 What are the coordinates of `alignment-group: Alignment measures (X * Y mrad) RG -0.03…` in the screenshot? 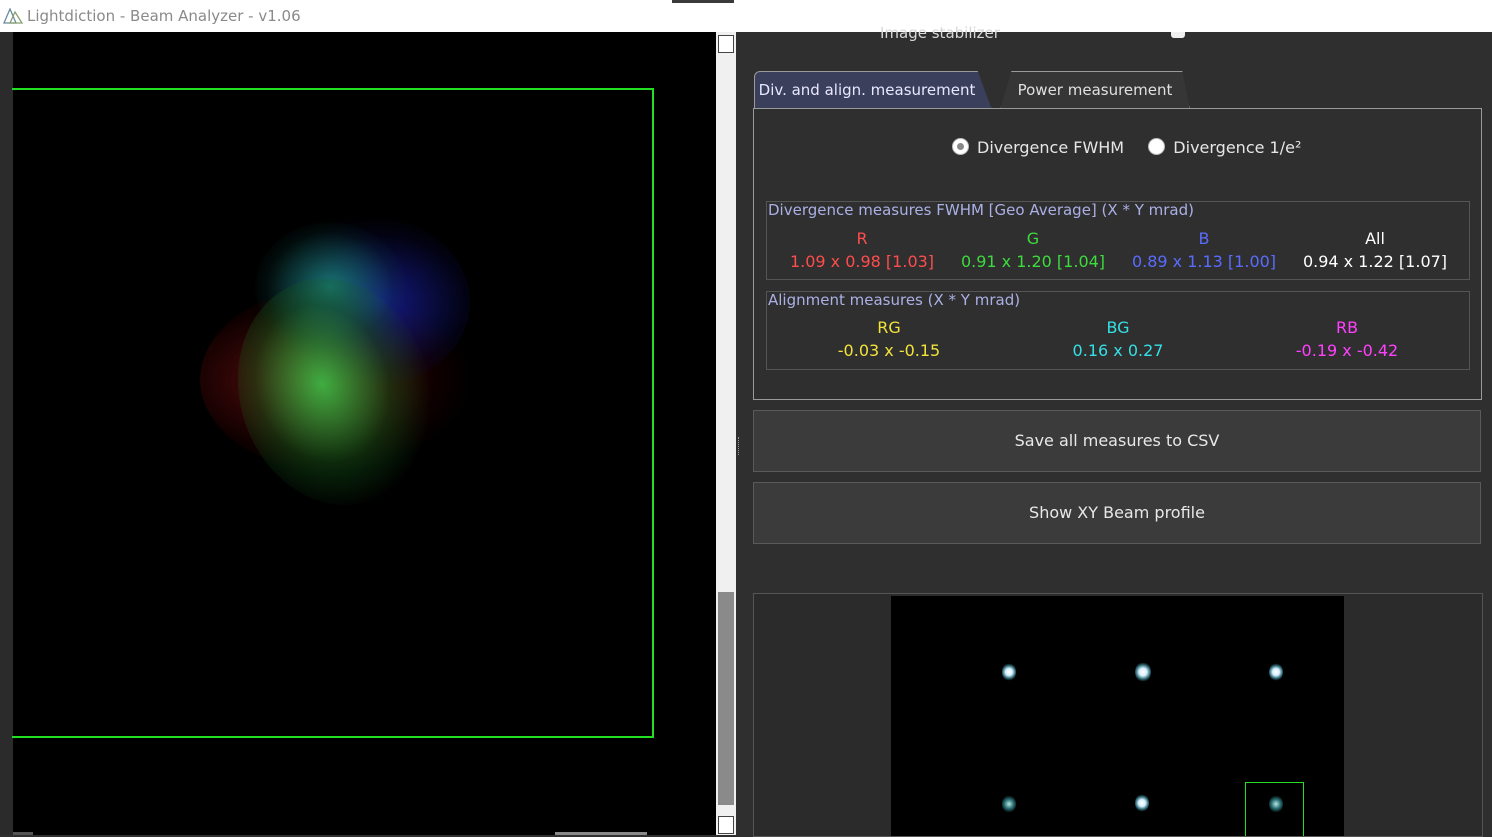 It's located at (1118, 330).